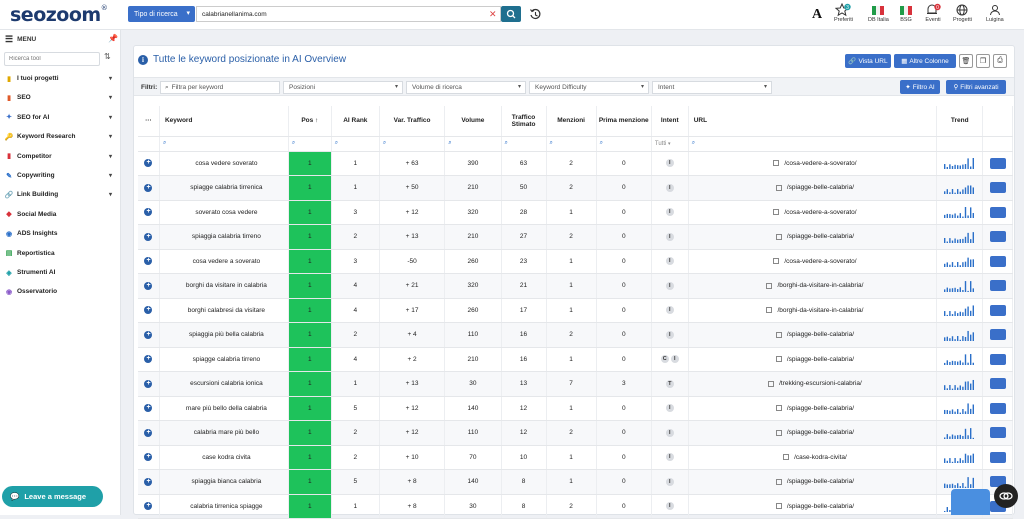 The image size is (1024, 519). Describe the element at coordinates (1006, 496) in the screenshot. I see `chat-icon` at that location.